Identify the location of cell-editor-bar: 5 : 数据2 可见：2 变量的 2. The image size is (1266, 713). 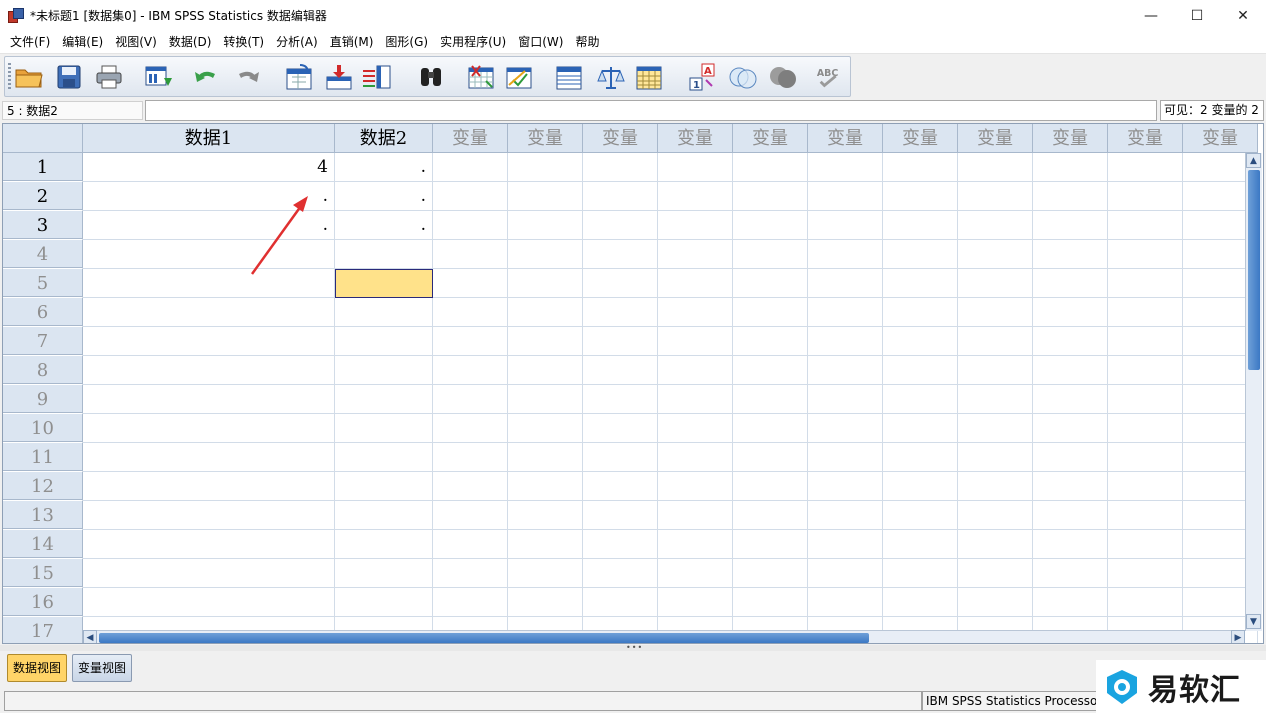
(633, 110).